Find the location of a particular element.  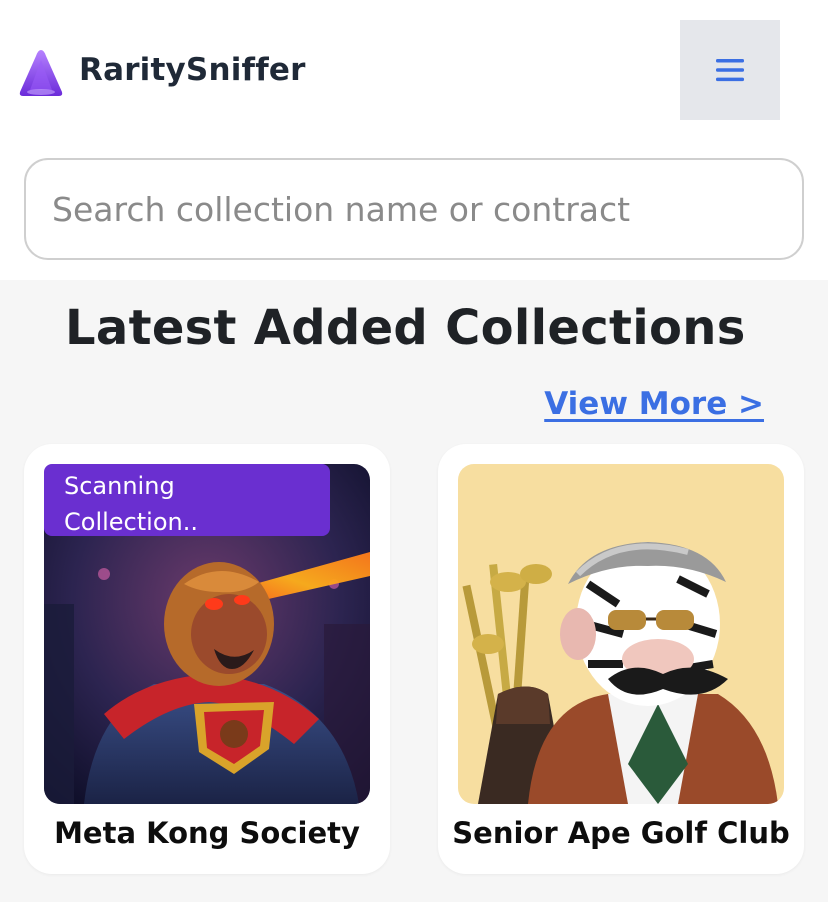

menu-button is located at coordinates (730, 70).